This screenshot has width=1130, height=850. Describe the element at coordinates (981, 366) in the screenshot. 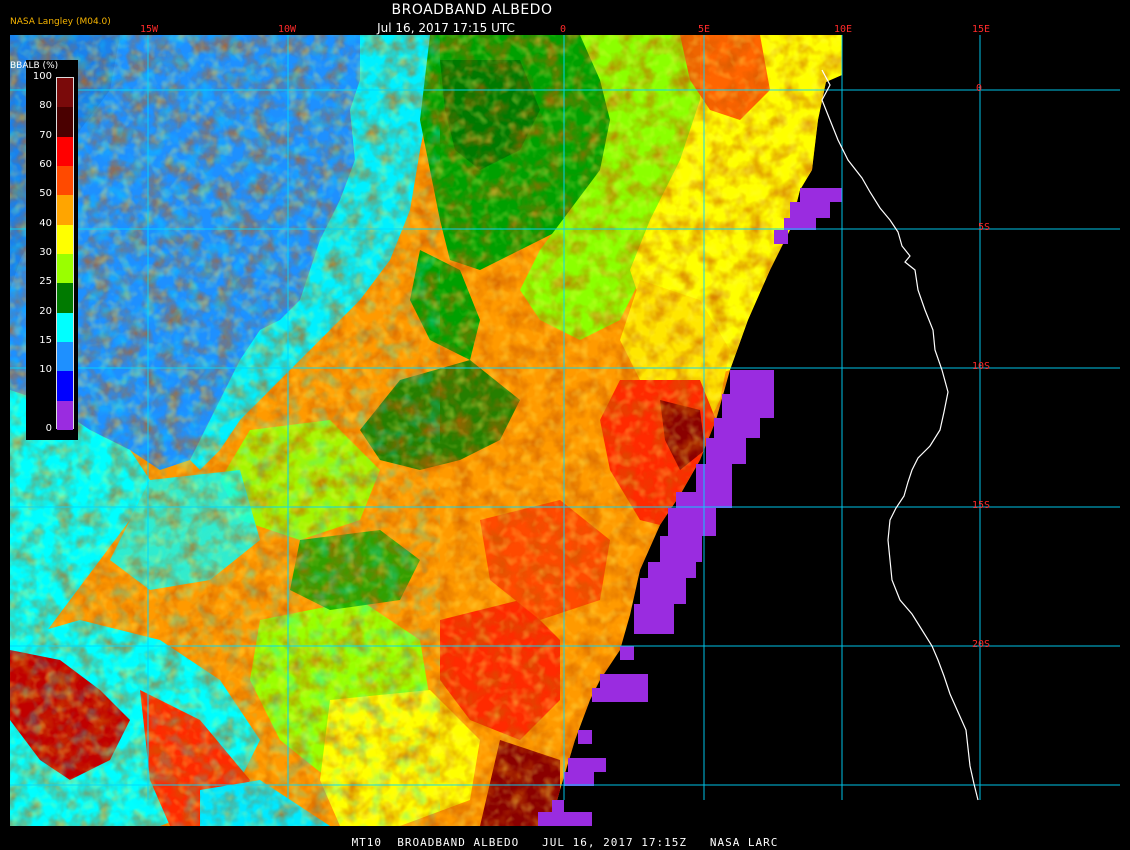

I see `lat-label-10s: 10S` at that location.